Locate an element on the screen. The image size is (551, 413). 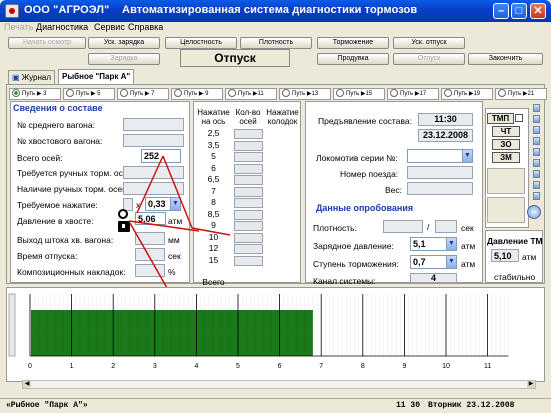
pressure-area is located at coordinates (172, 333).